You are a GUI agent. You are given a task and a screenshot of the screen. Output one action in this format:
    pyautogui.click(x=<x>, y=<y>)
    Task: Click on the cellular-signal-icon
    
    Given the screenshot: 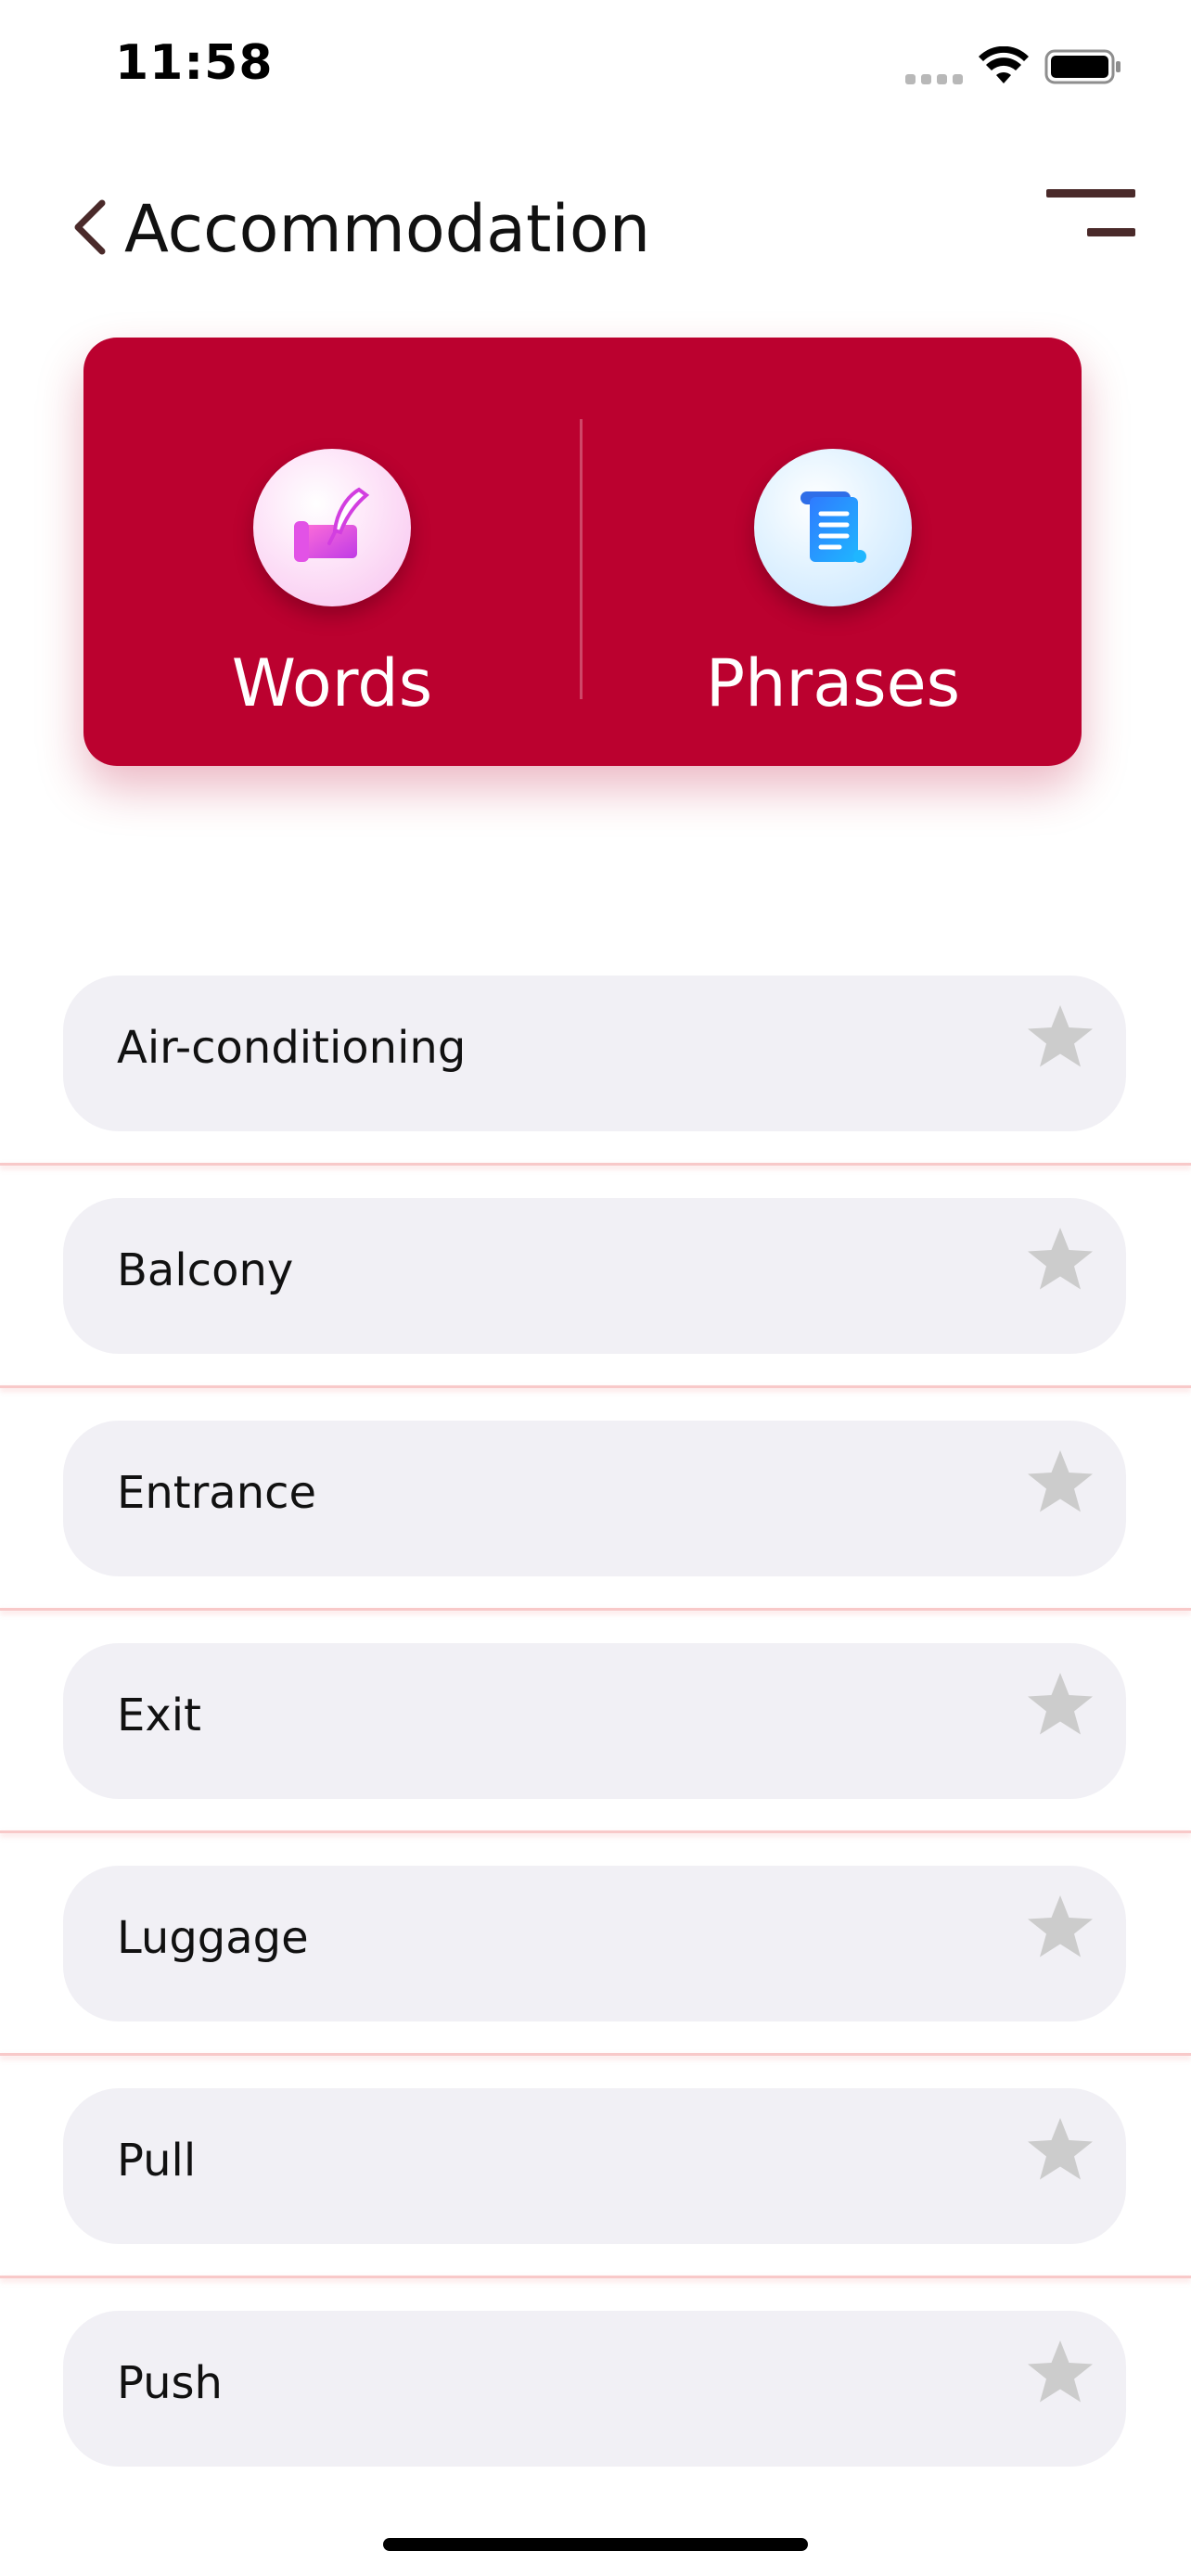 What is the action you would take?
    pyautogui.click(x=934, y=79)
    